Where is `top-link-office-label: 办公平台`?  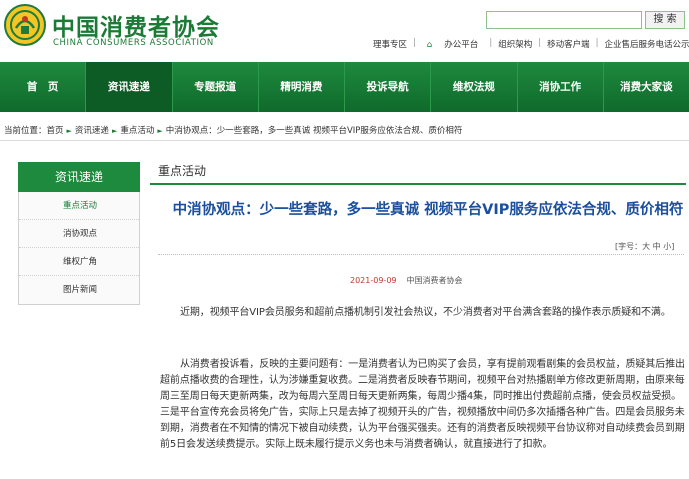 top-link-office-label: 办公平台 is located at coordinates (461, 45).